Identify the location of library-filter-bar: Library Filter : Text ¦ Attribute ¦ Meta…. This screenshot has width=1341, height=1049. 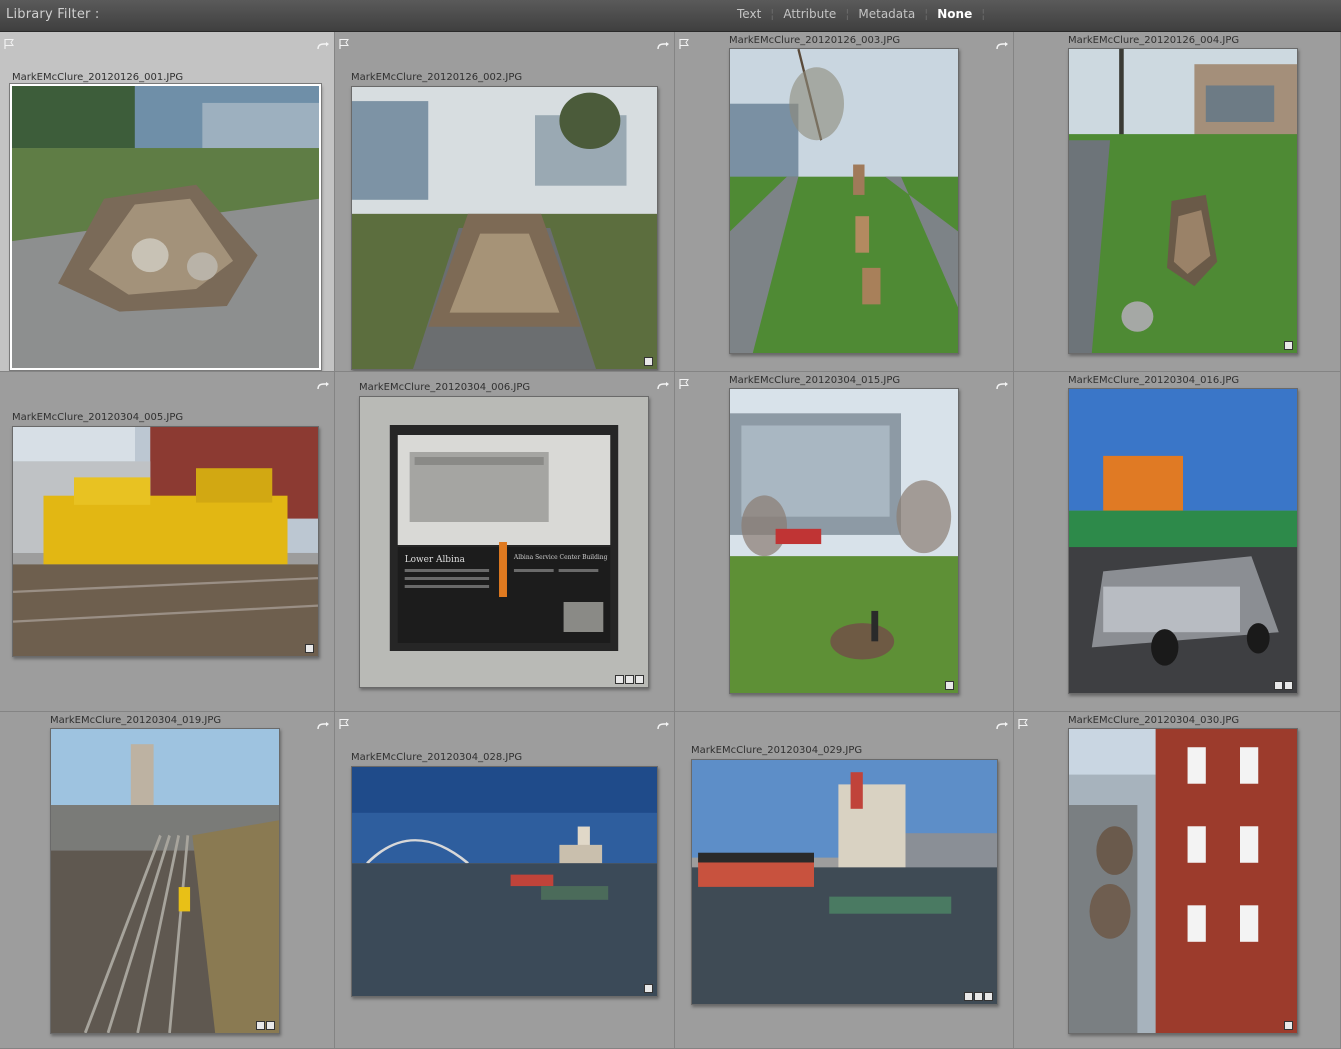
(670, 16).